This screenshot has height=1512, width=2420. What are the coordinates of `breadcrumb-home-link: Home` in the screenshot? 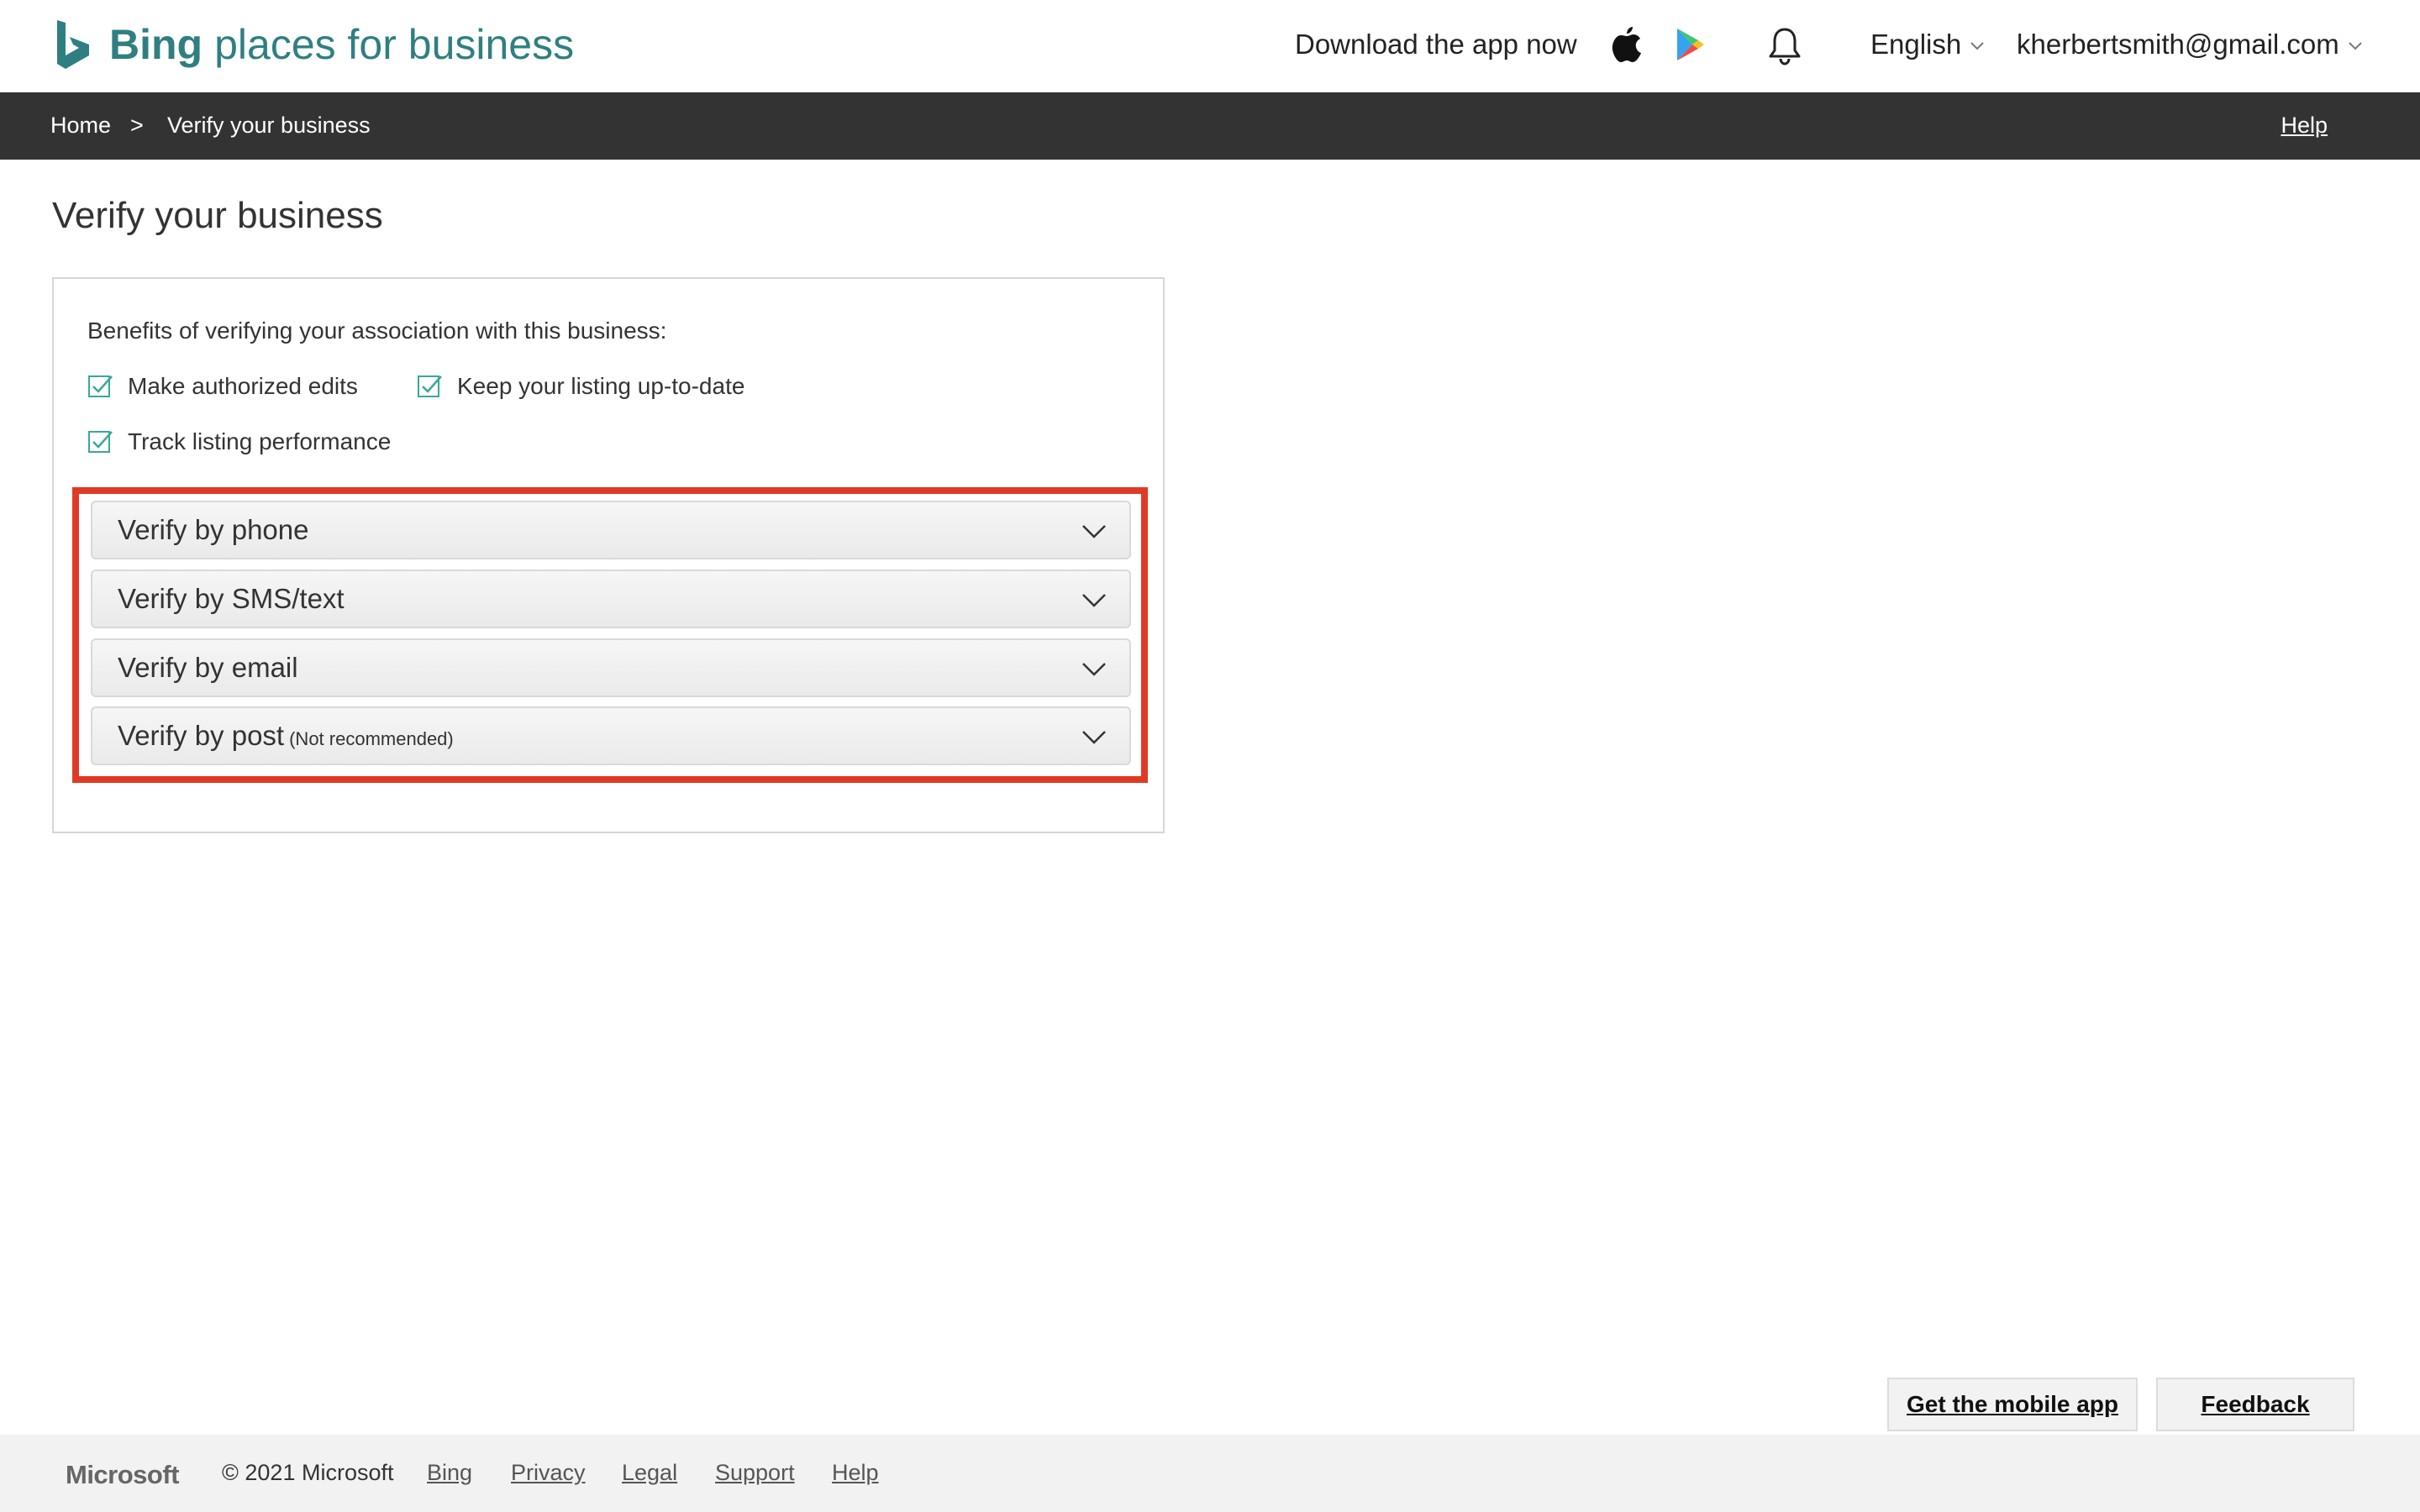 It's located at (80, 126).